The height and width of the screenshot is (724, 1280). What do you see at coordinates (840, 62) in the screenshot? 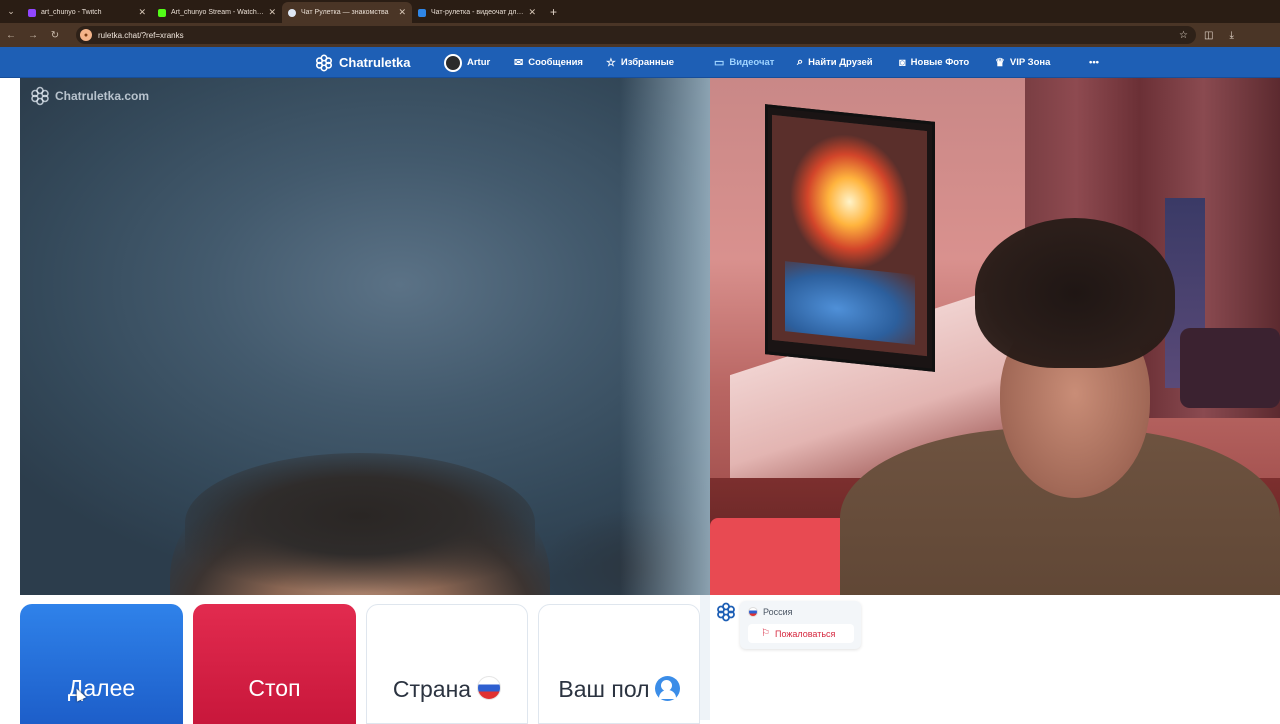
I see `nav-label: Найти Друзей` at bounding box center [840, 62].